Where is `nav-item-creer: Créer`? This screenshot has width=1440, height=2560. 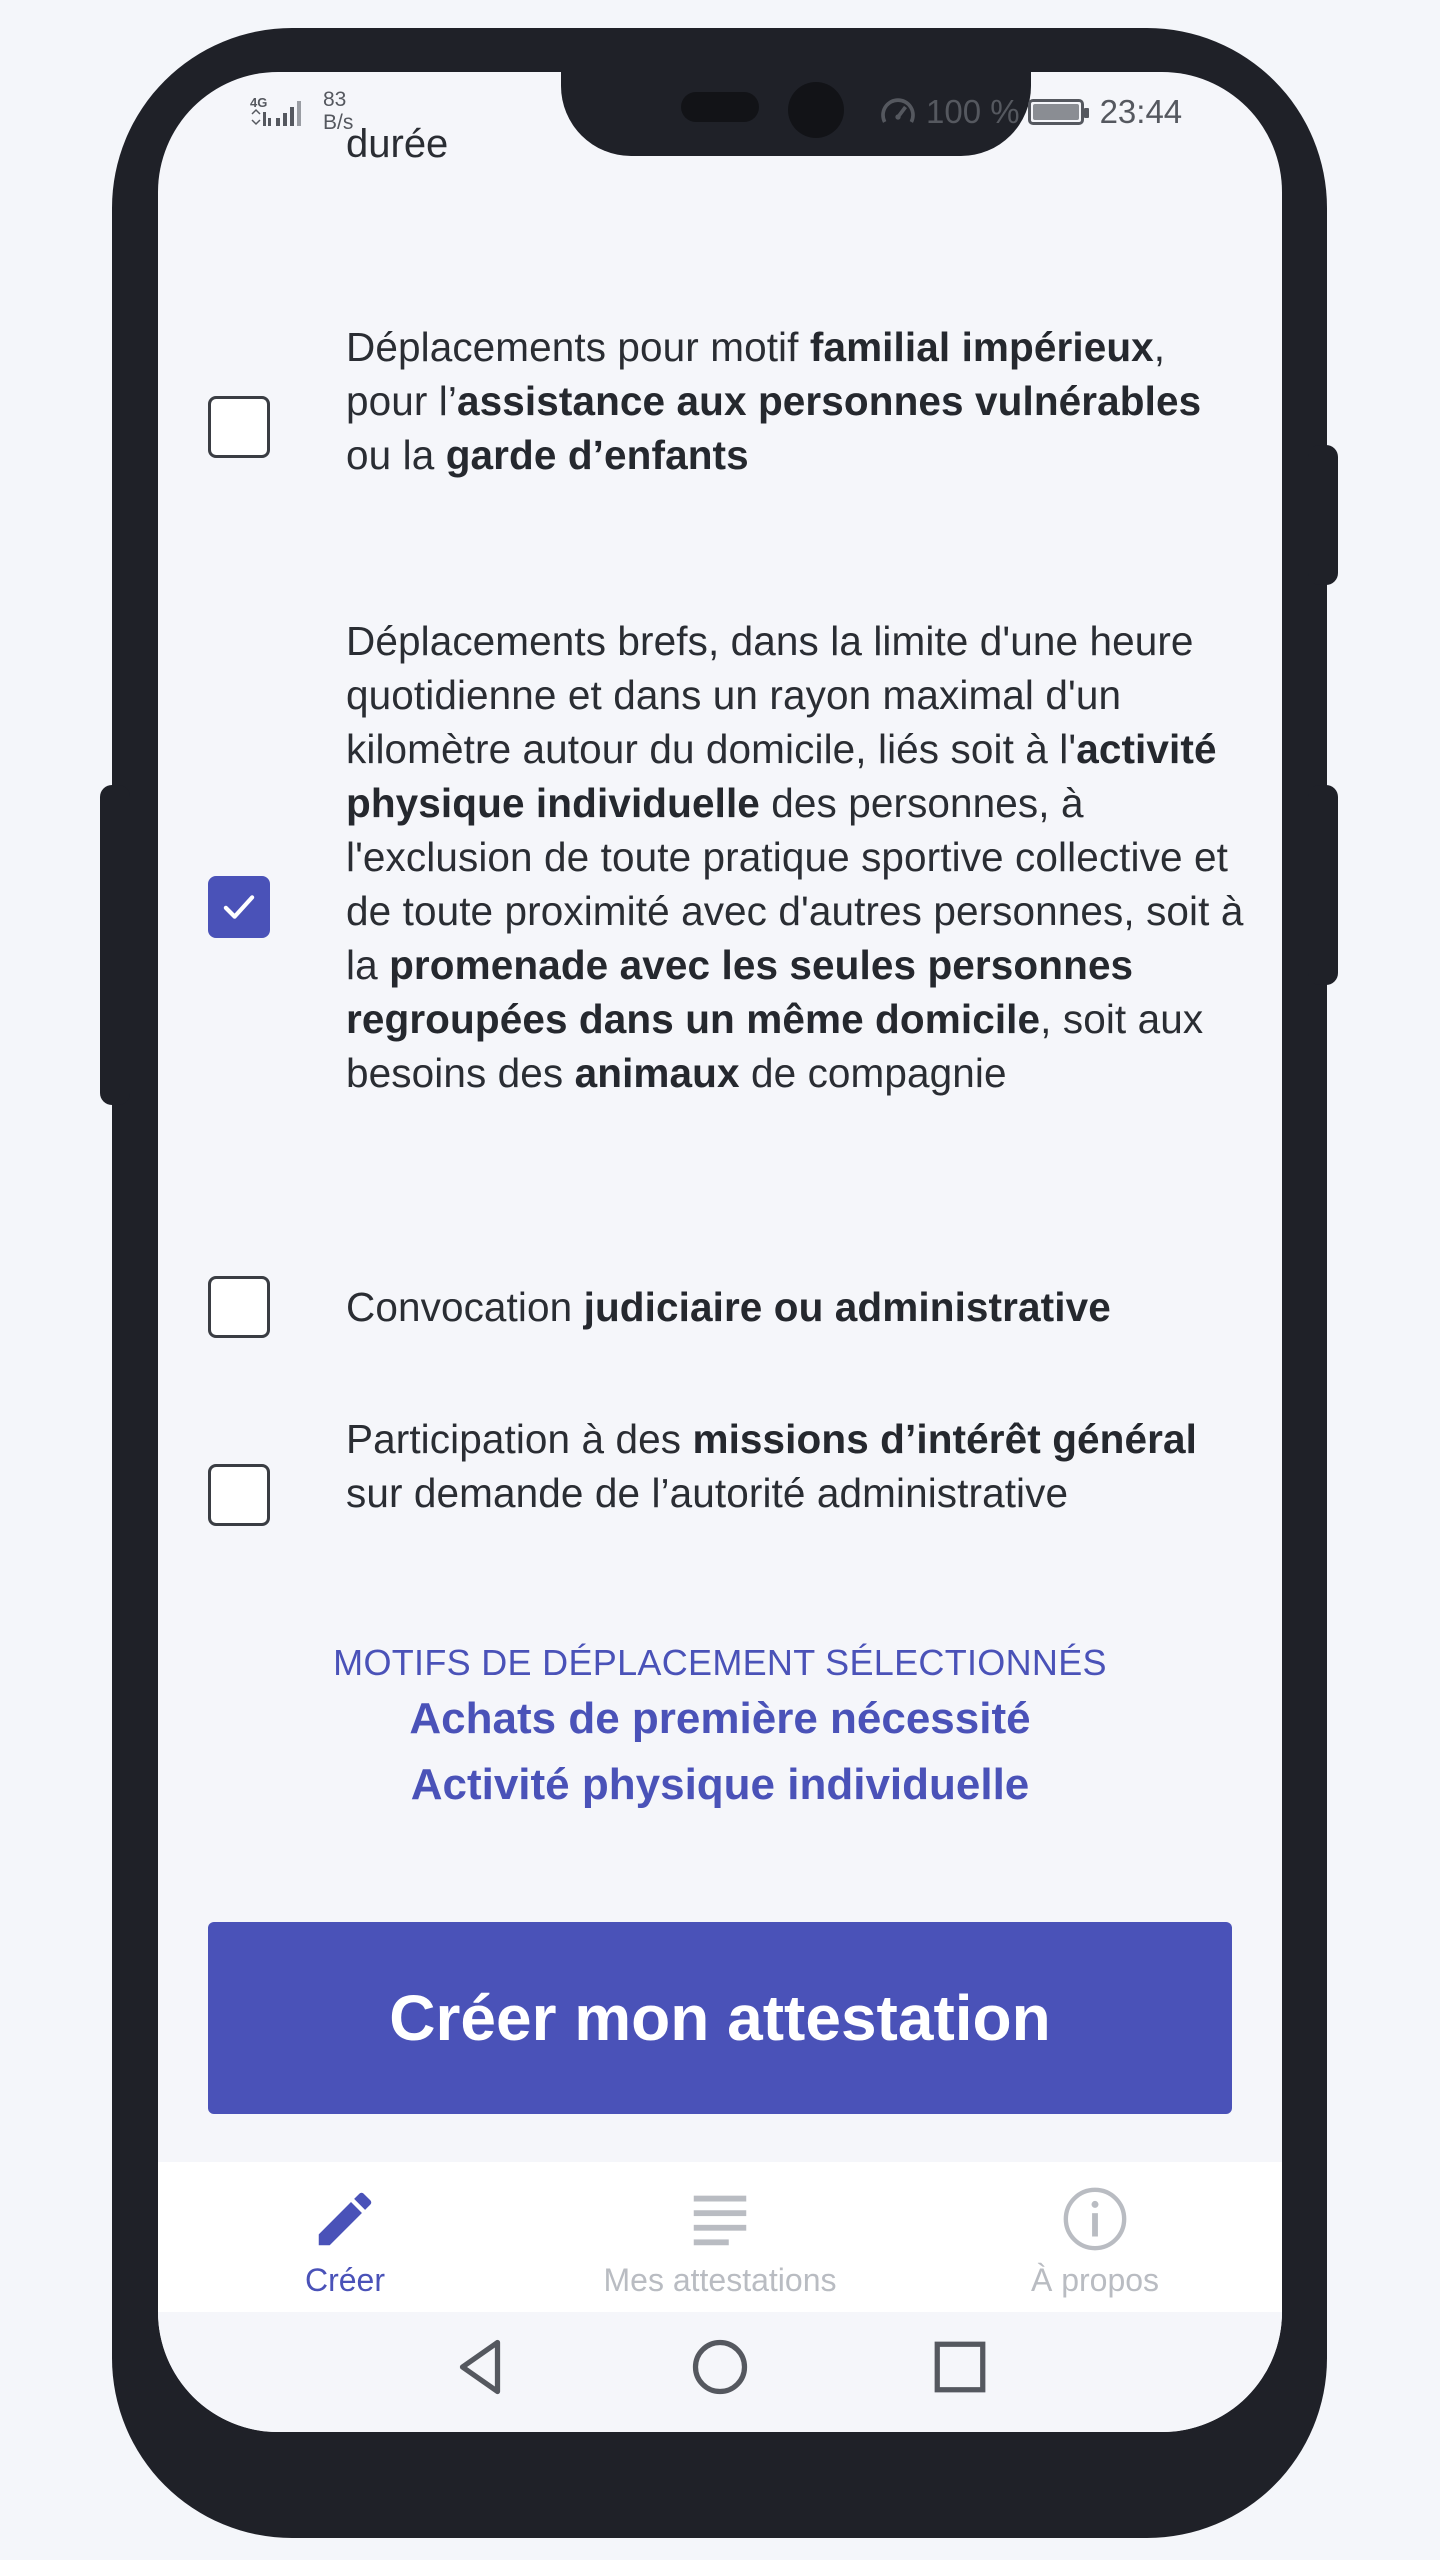
nav-item-creer: Créer is located at coordinates (345, 2241).